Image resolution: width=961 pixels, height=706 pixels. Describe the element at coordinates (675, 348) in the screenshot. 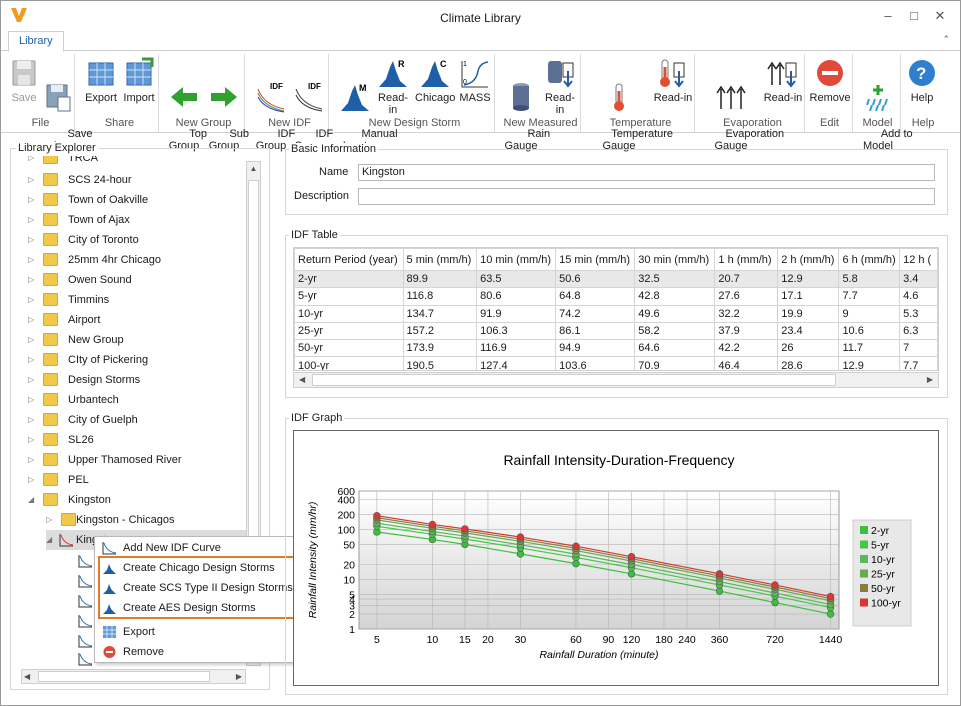

I see `table-cell: 64.6` at that location.